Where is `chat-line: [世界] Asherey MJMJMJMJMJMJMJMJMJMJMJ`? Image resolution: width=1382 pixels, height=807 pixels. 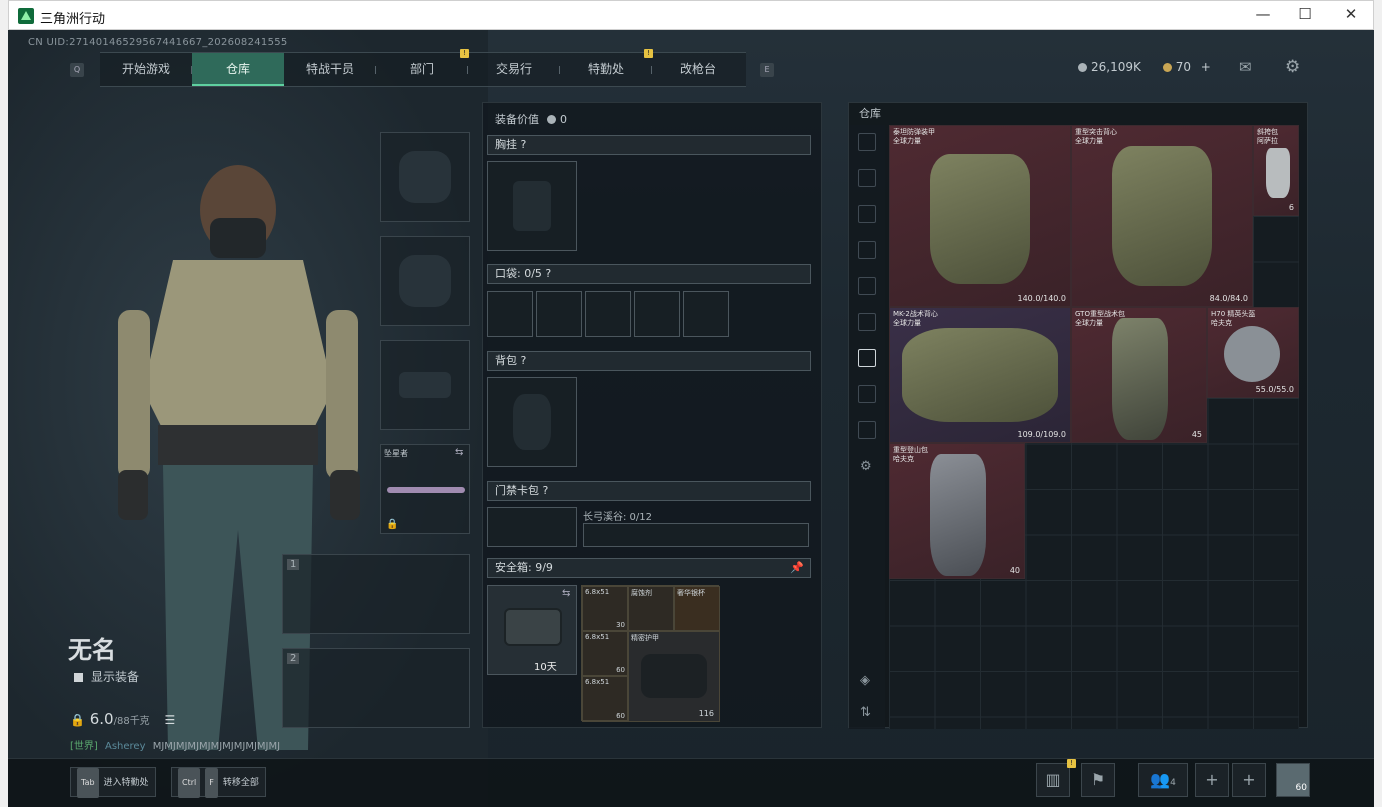 chat-line: [世界] Asherey MJMJMJMJMJMJMJMJMJMJMJ is located at coordinates (175, 744).